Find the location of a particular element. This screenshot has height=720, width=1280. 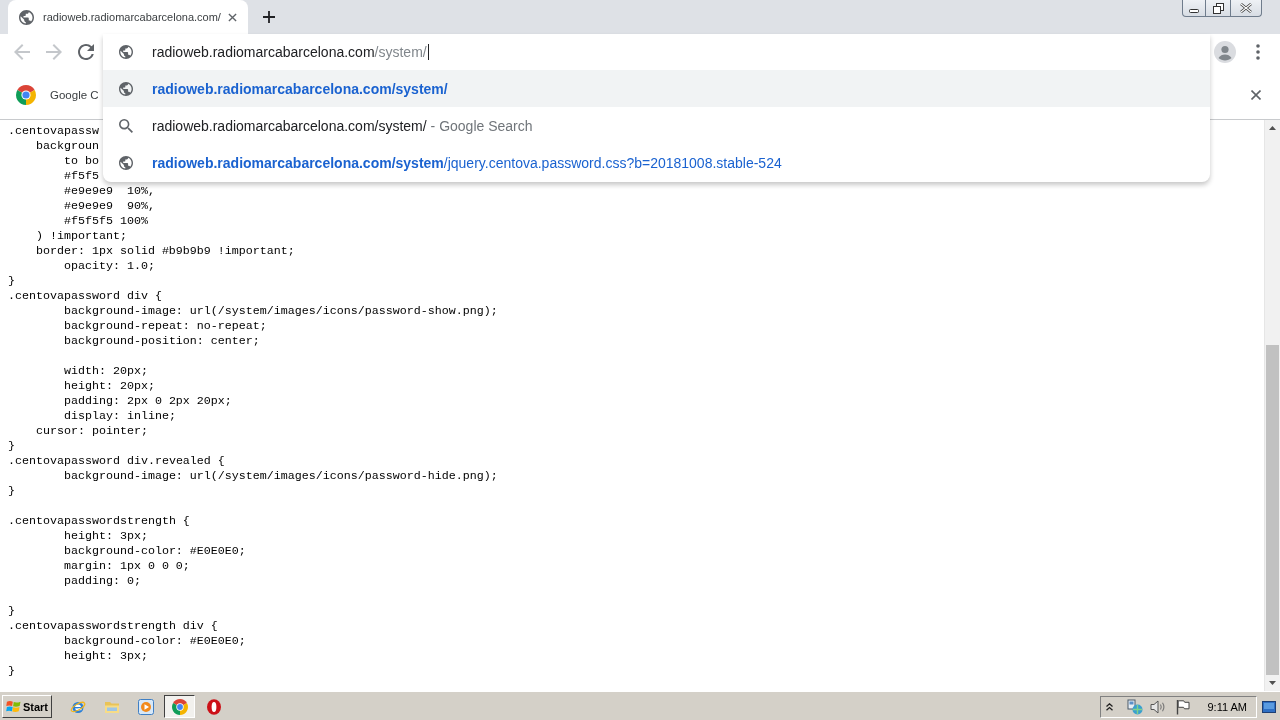

restore-icon is located at coordinates (1218, 8).